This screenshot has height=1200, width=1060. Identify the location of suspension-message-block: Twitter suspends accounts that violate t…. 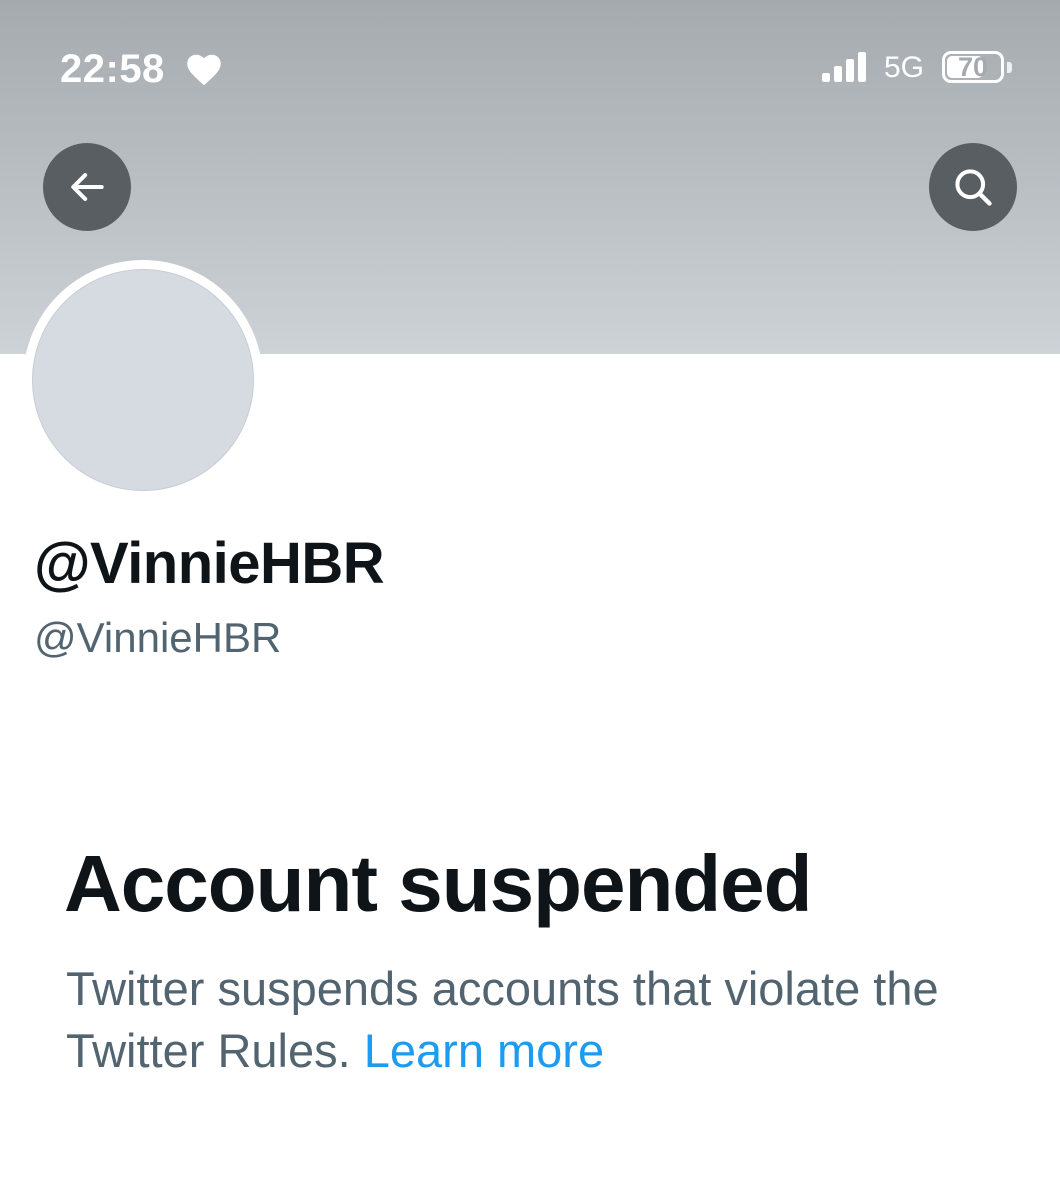
(536, 1020).